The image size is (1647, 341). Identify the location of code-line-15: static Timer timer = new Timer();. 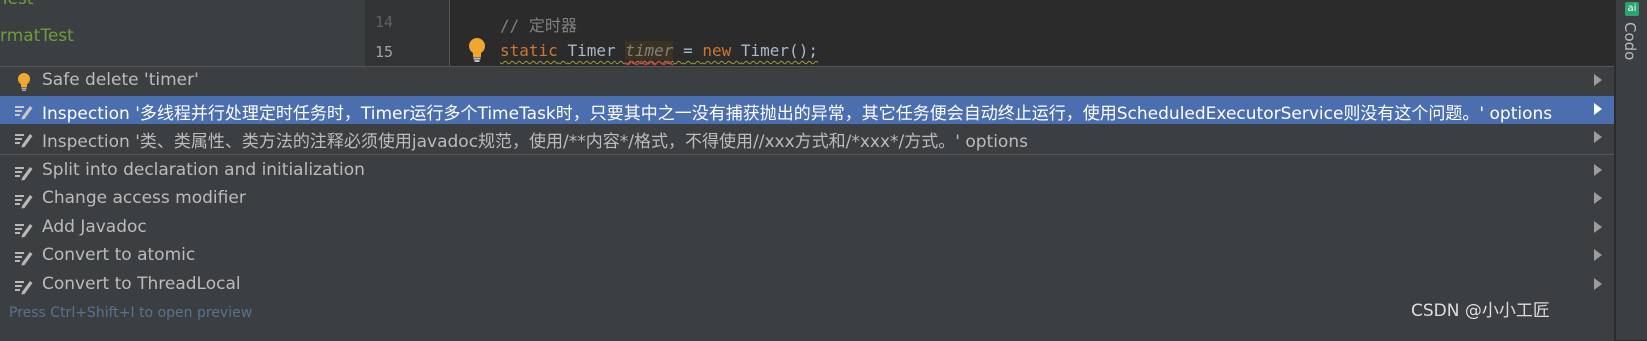
(659, 50).